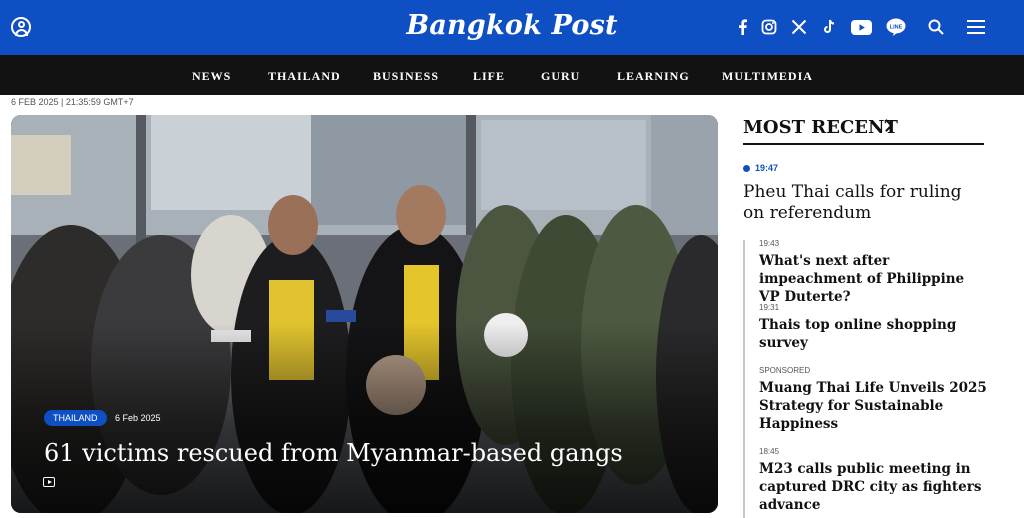  I want to click on recent-item-time: 18:45, so click(769, 451).